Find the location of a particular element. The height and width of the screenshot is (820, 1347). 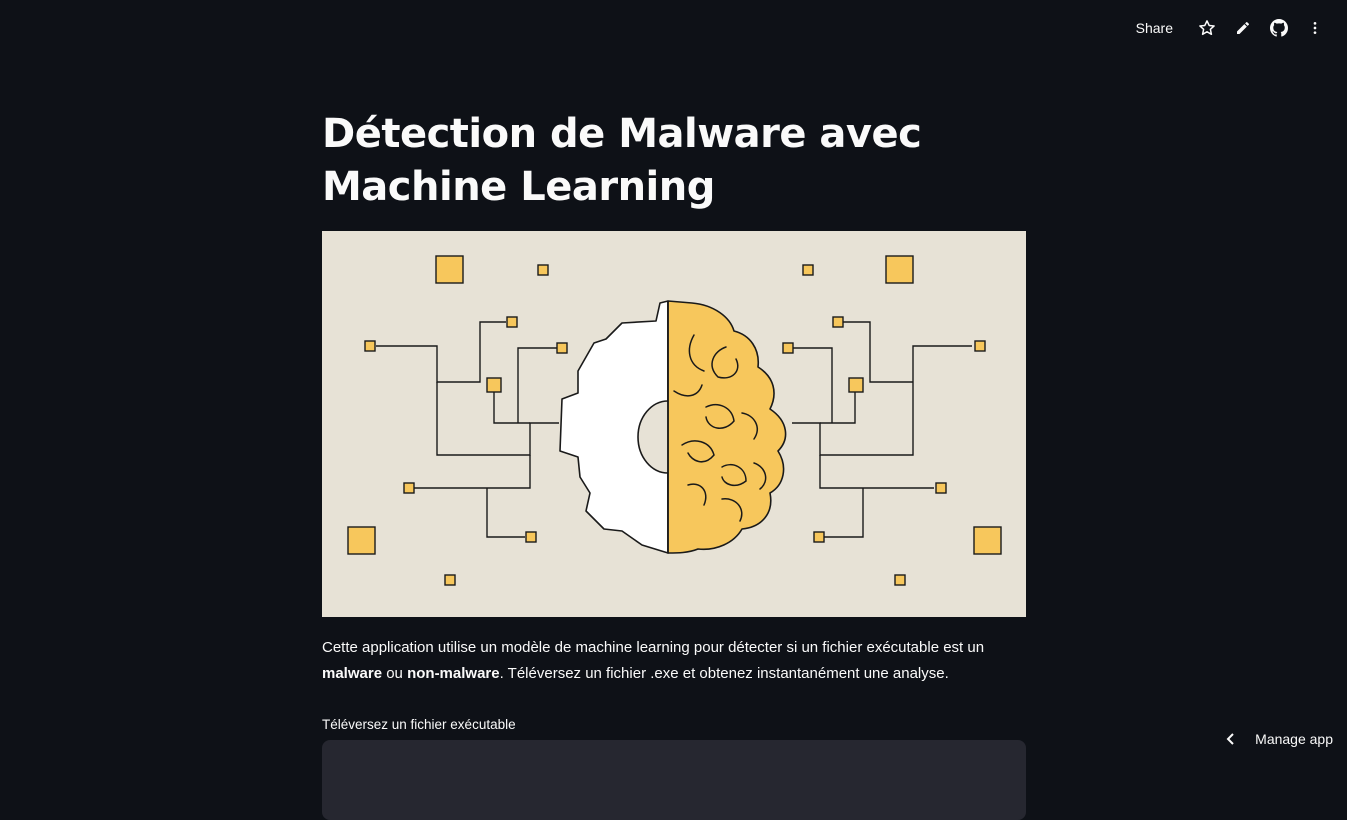

file-uploader-dropzone is located at coordinates (674, 780).